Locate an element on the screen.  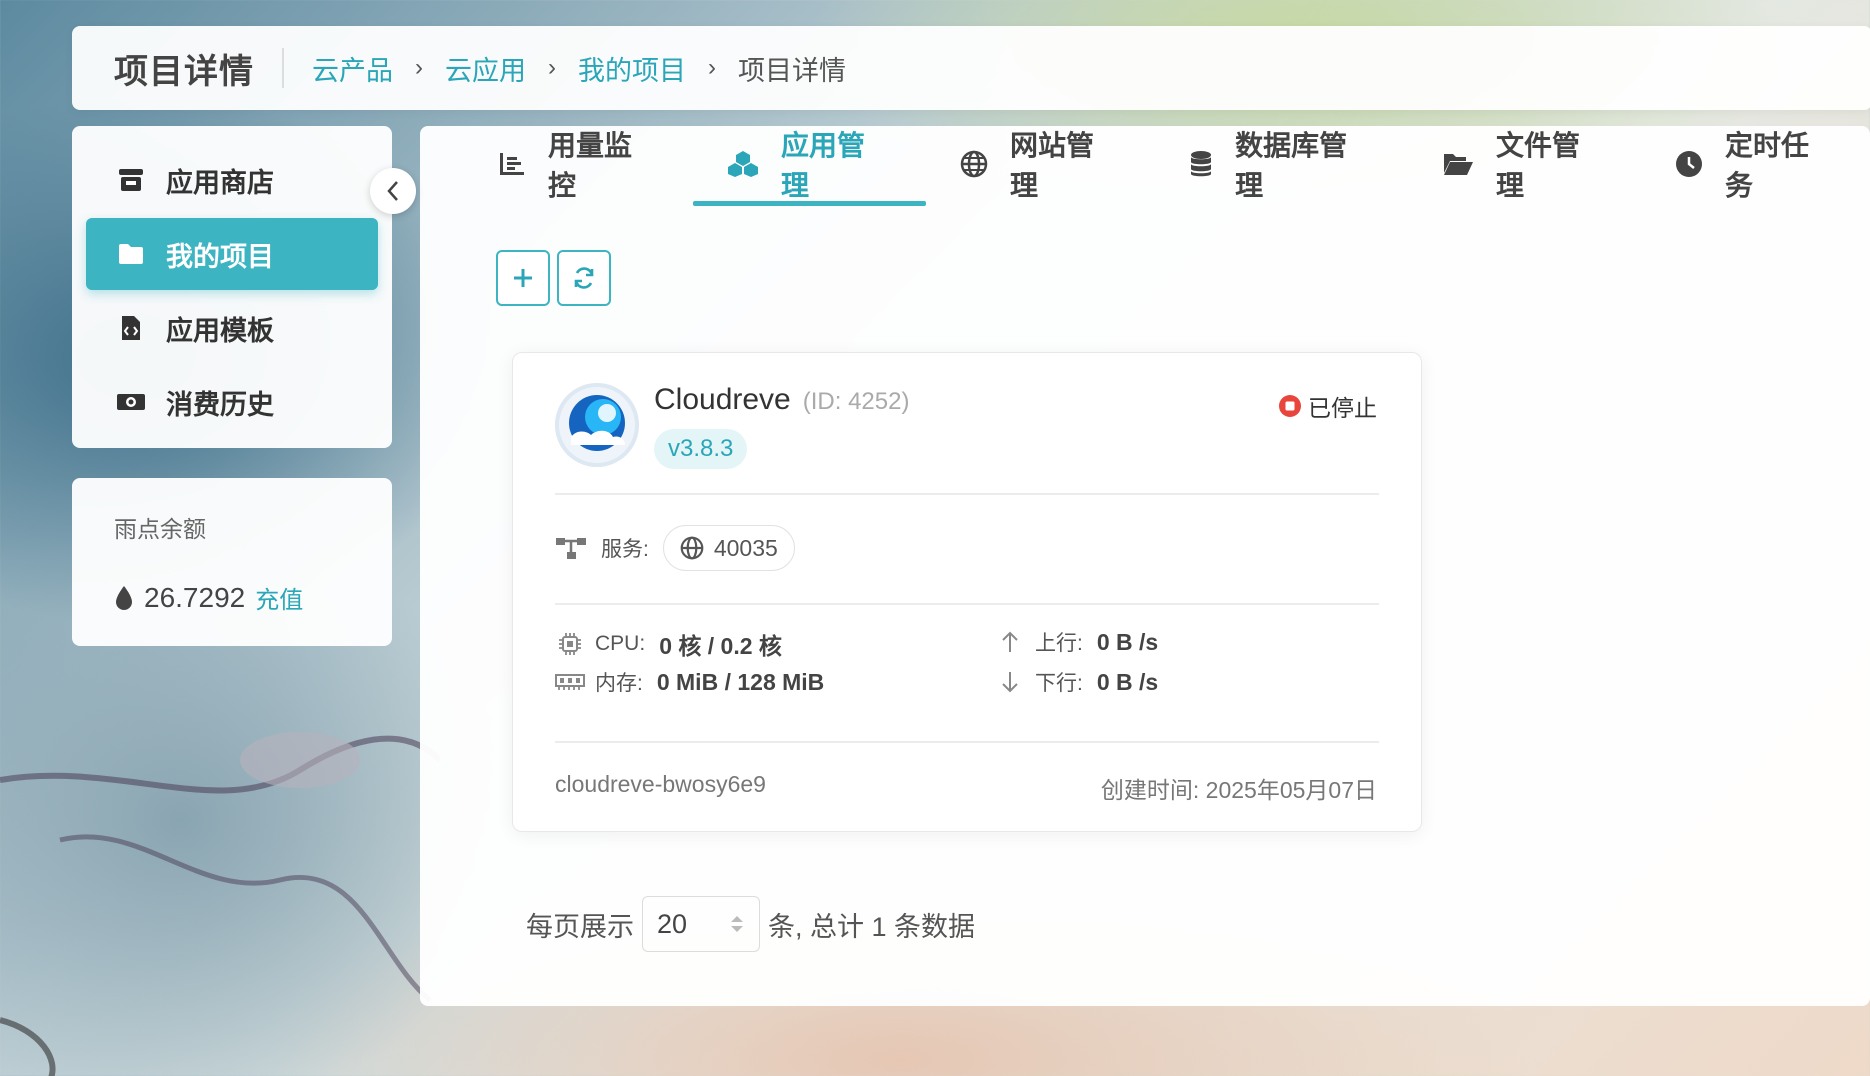
sidebar-item-label: 消费历史 is located at coordinates (220, 404).